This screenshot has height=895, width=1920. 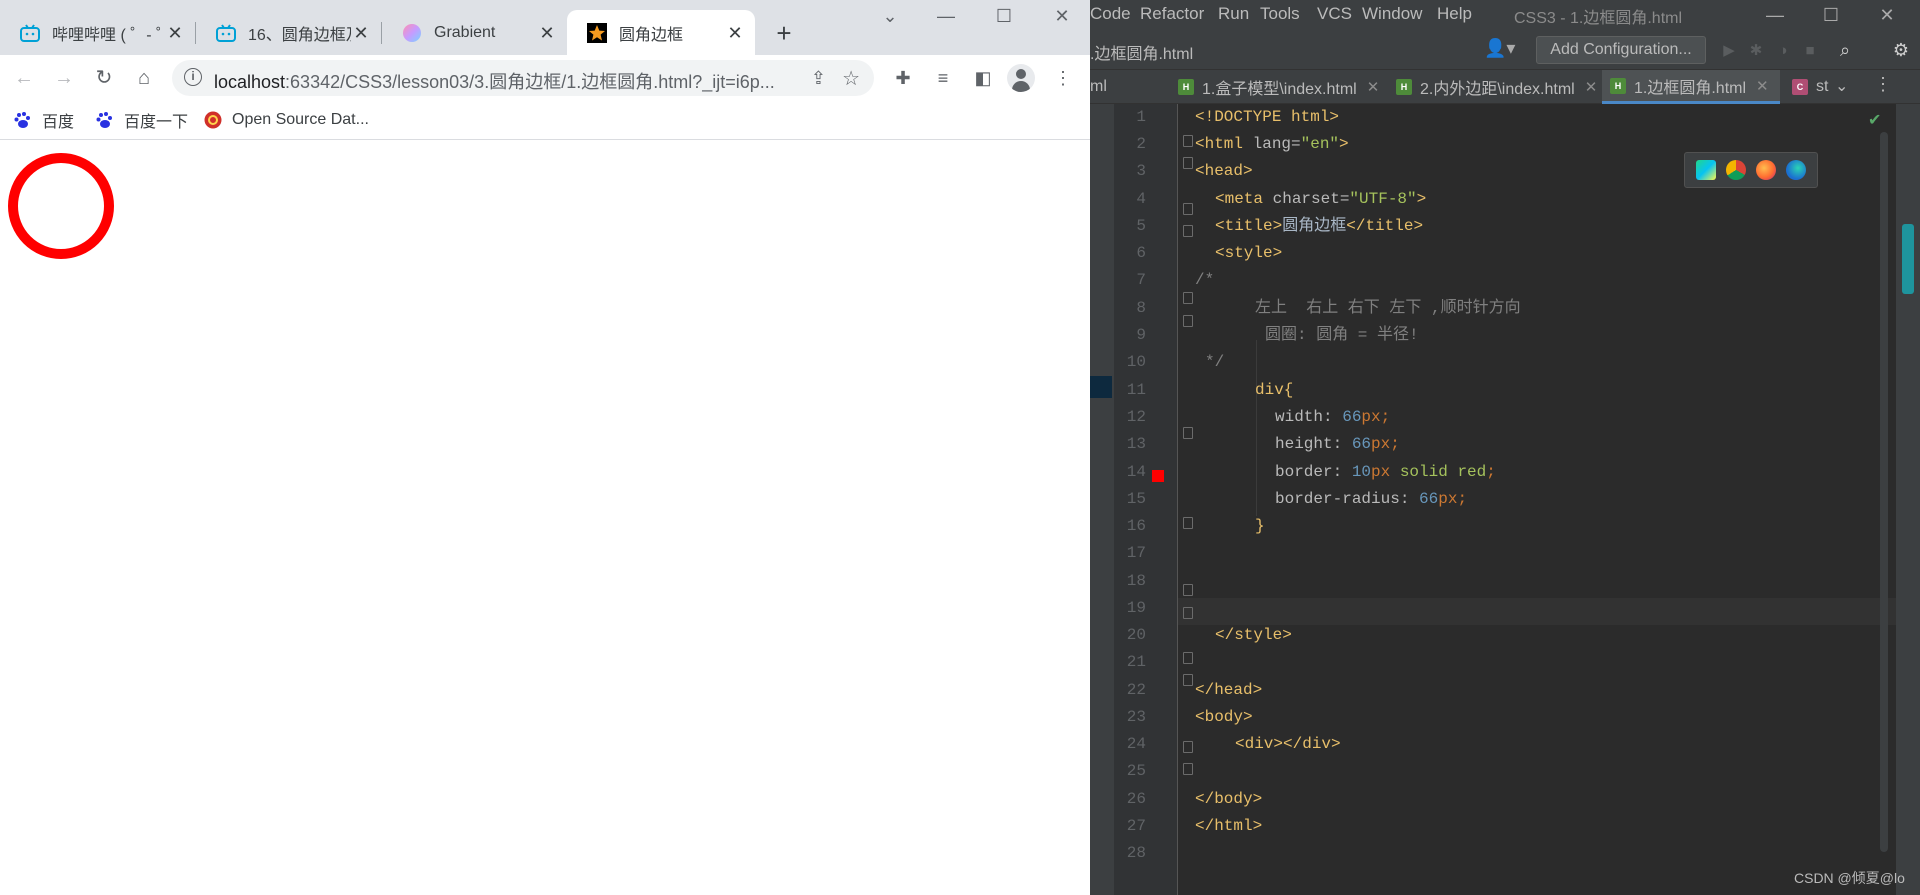 I want to click on menu-code: Code, so click(x=1110, y=14).